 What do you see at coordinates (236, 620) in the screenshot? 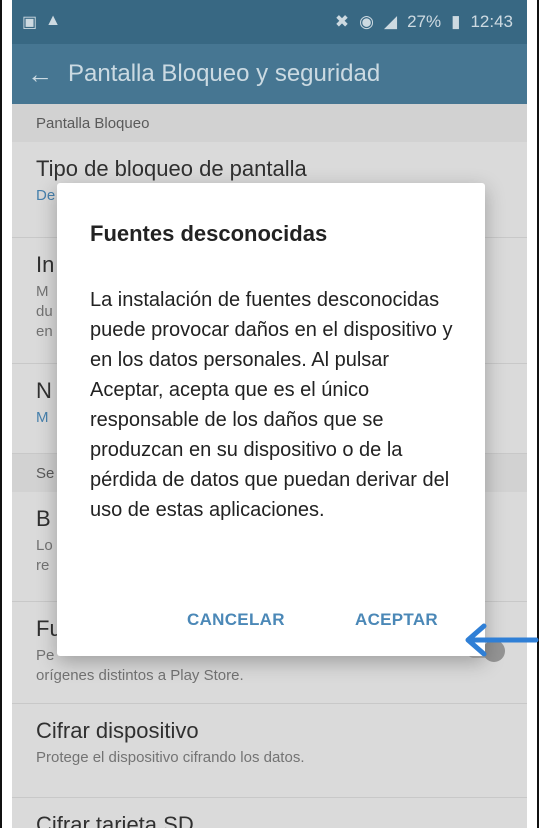
I see `cancel-button: CANCELAR` at bounding box center [236, 620].